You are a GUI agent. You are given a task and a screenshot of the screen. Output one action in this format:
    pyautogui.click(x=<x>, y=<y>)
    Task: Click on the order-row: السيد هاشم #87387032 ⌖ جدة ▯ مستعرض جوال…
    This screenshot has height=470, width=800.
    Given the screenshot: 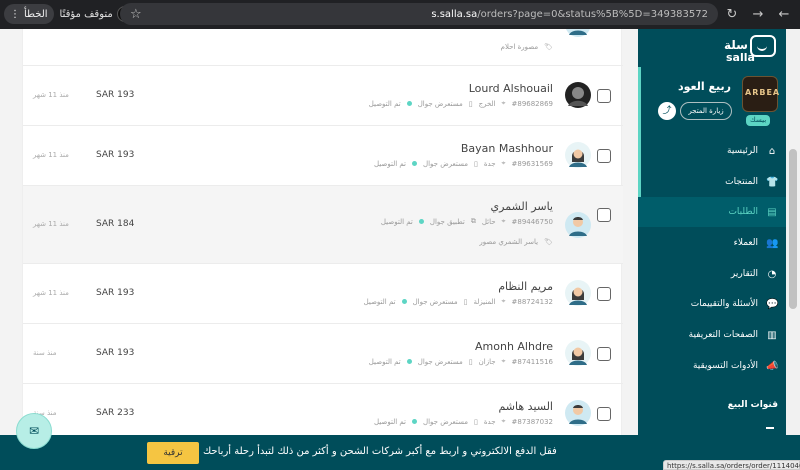 What is the action you would take?
    pyautogui.click(x=323, y=409)
    